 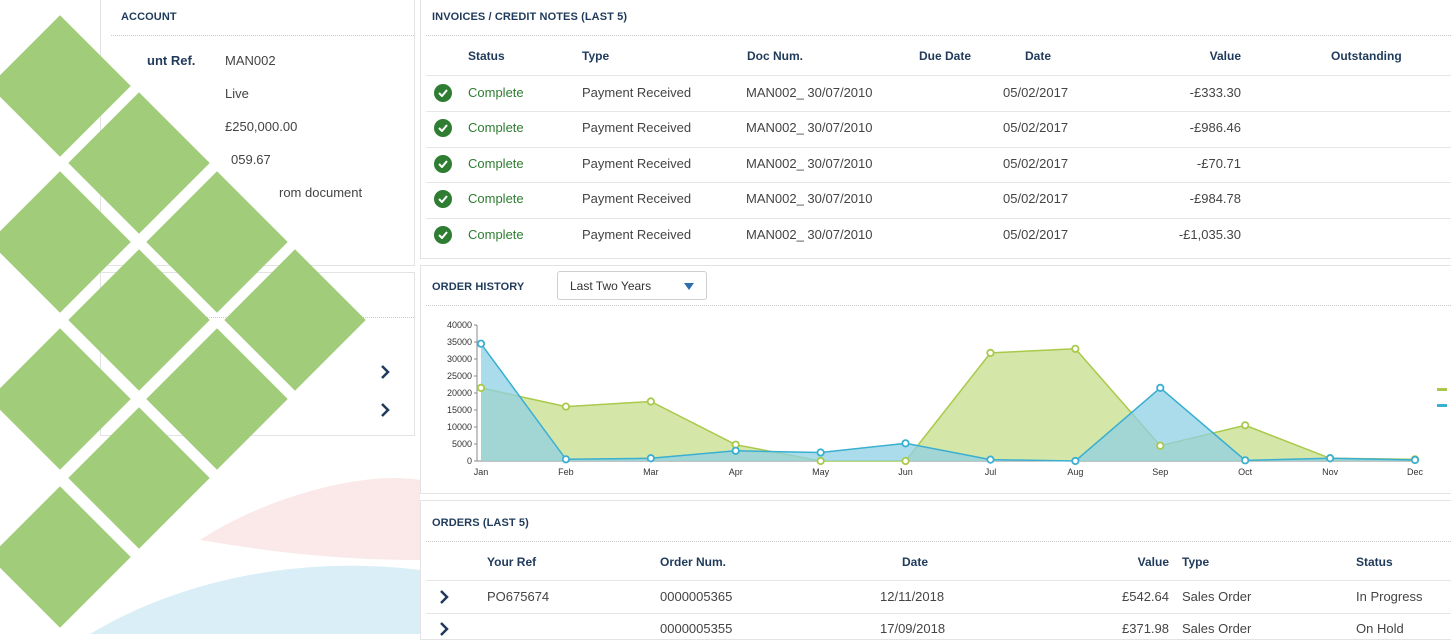 I want to click on y-tick-label: 25000, so click(x=459, y=376).